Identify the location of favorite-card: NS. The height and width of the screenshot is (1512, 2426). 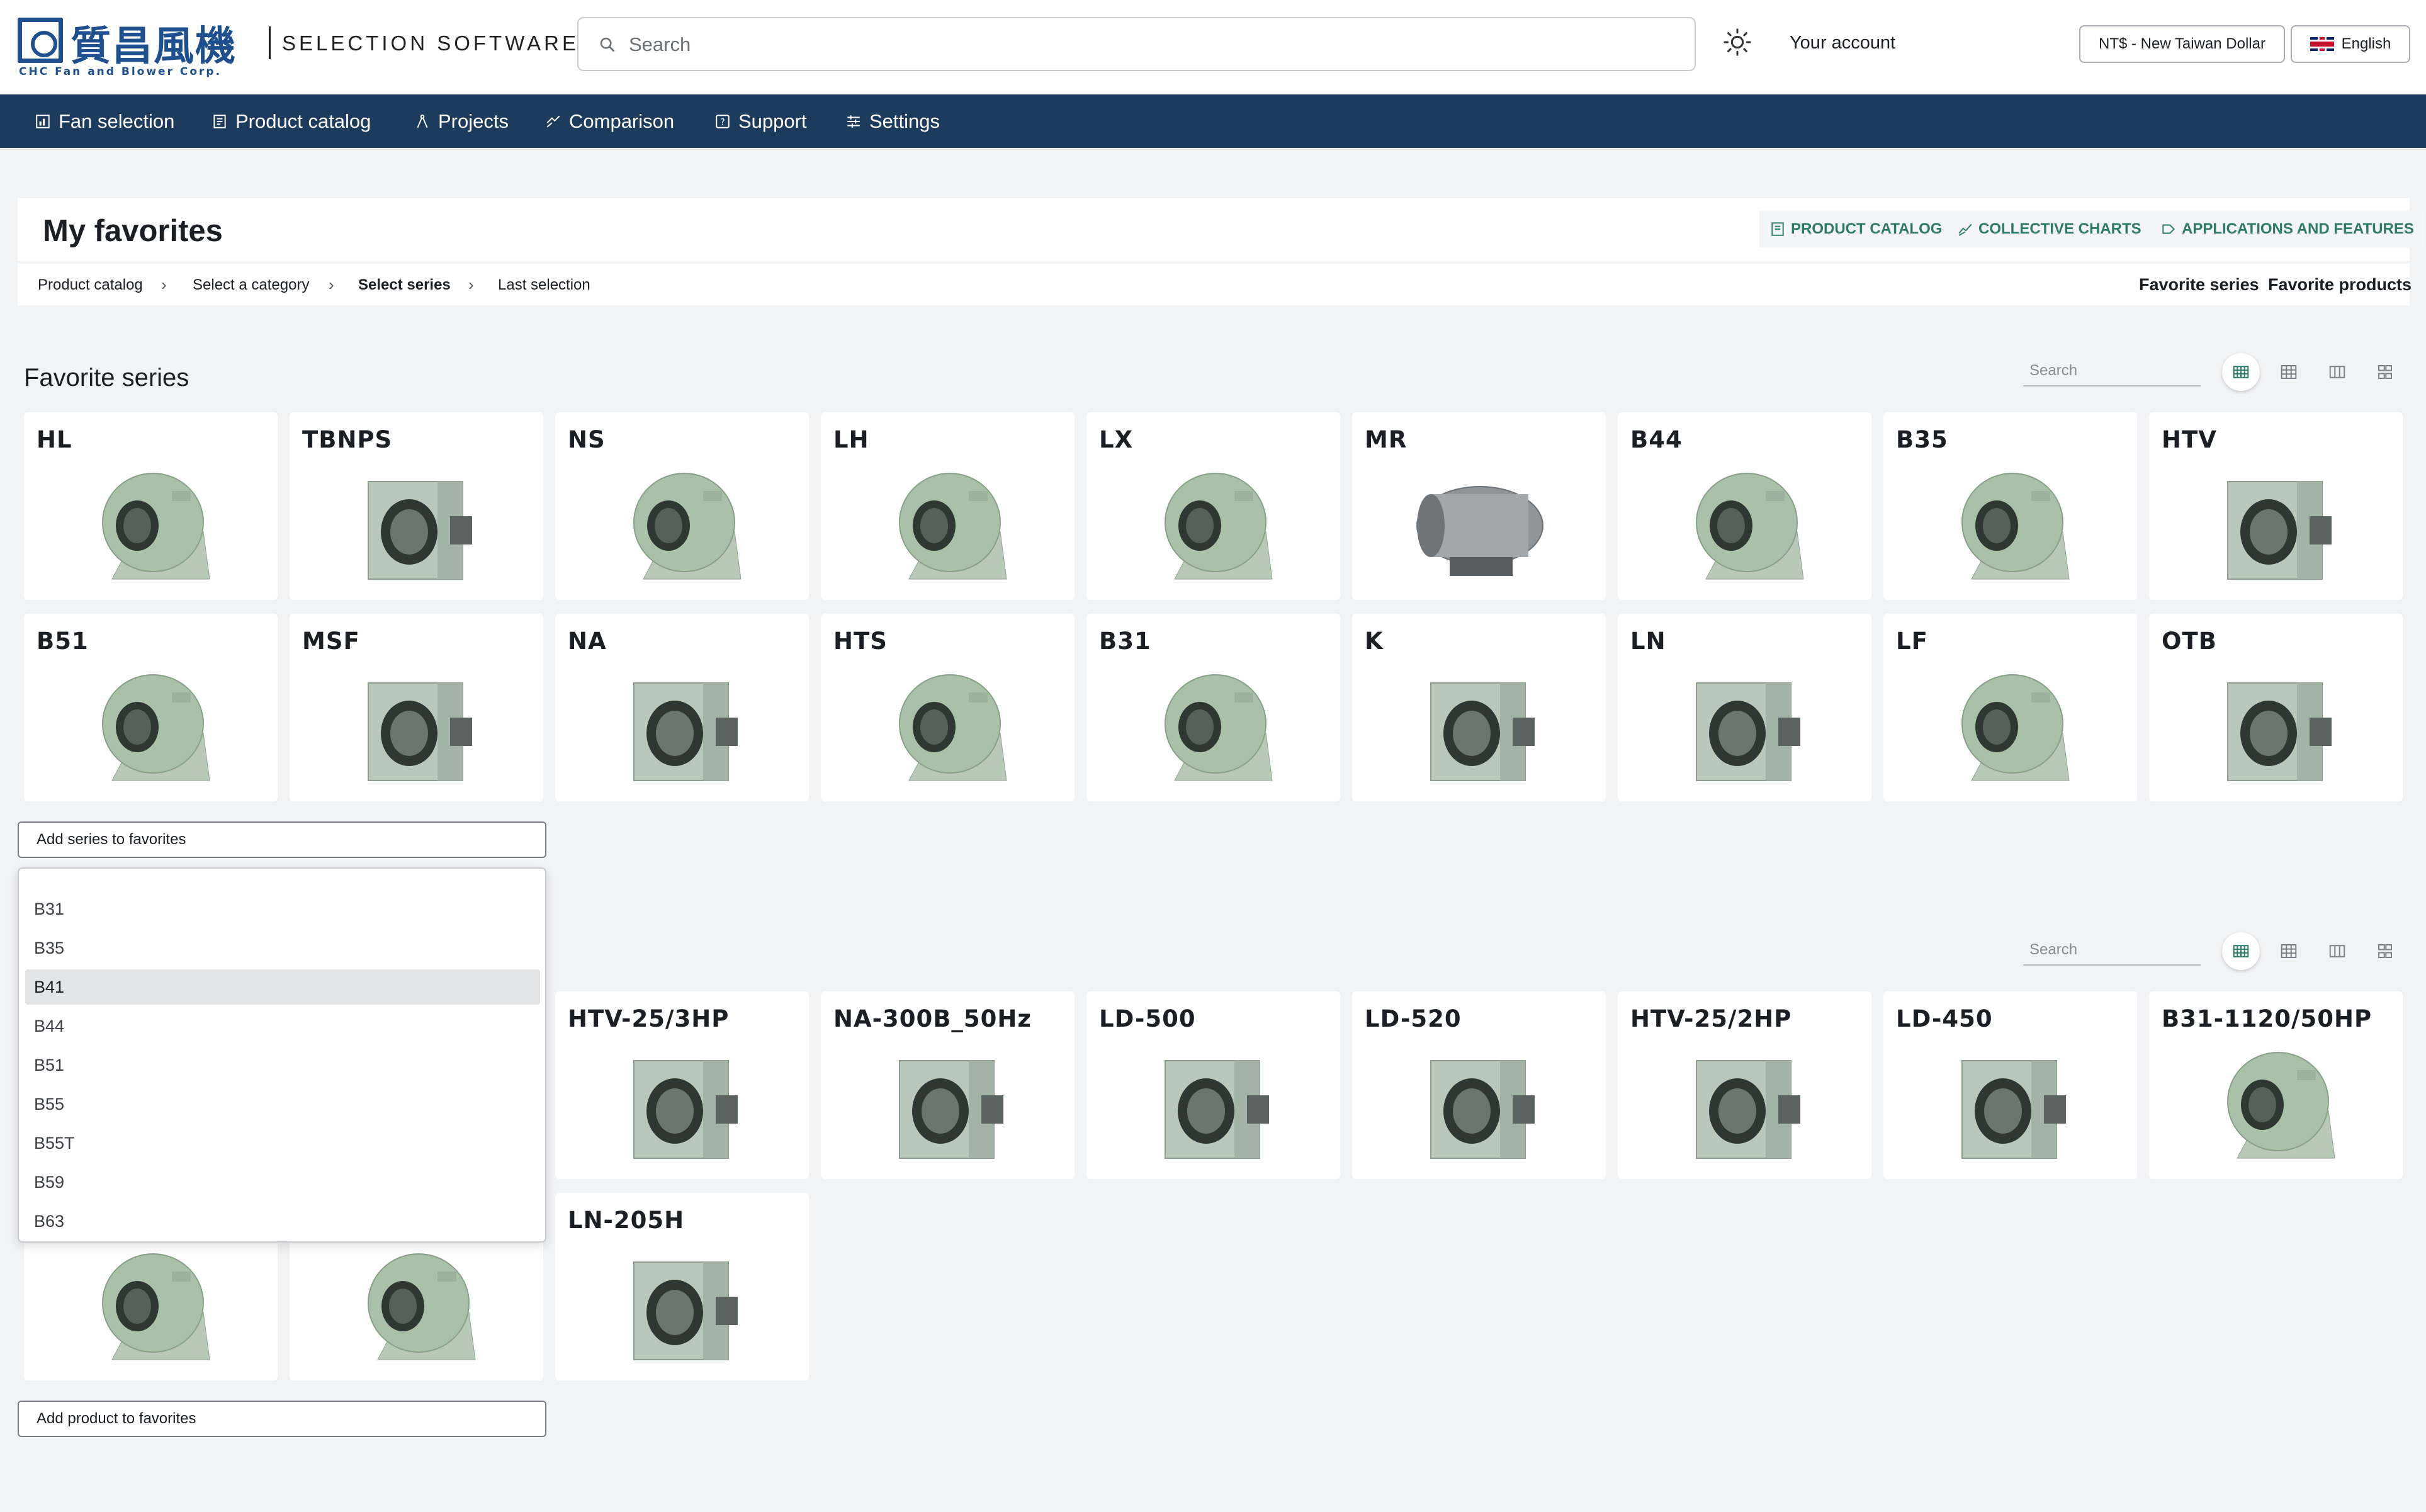
(682, 506).